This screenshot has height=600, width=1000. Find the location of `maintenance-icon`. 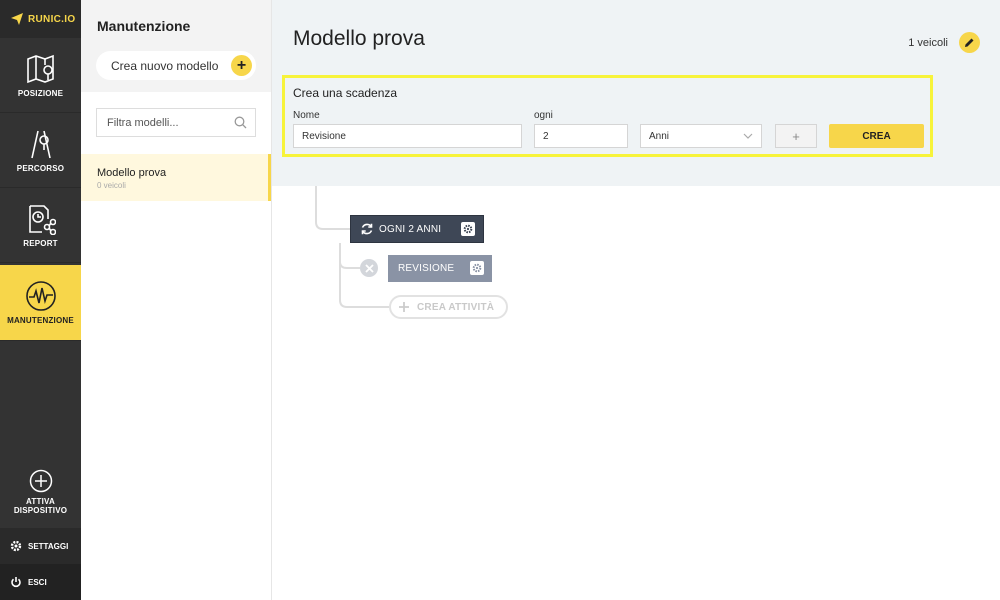

maintenance-icon is located at coordinates (40, 296).